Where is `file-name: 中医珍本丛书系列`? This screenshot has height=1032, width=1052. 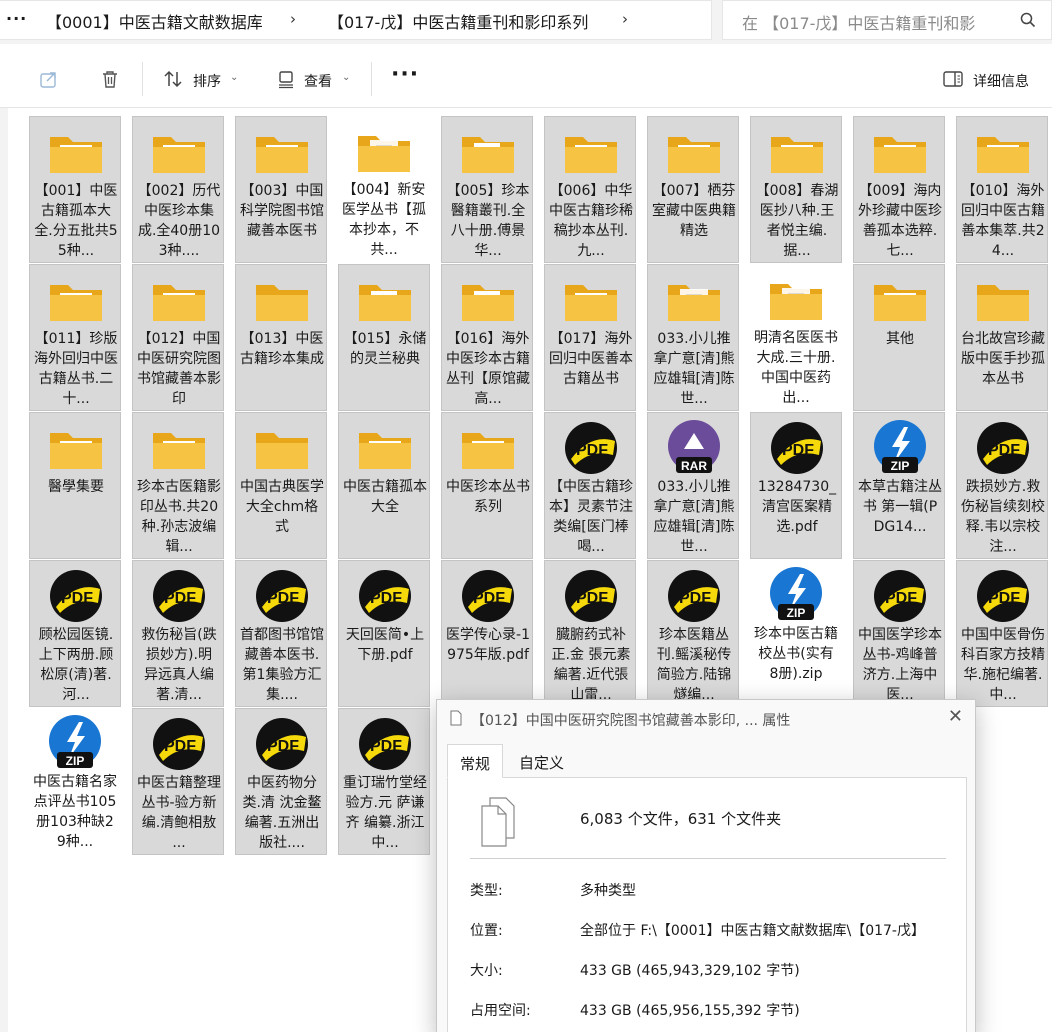 file-name: 中医珍本丛书系列 is located at coordinates (488, 497).